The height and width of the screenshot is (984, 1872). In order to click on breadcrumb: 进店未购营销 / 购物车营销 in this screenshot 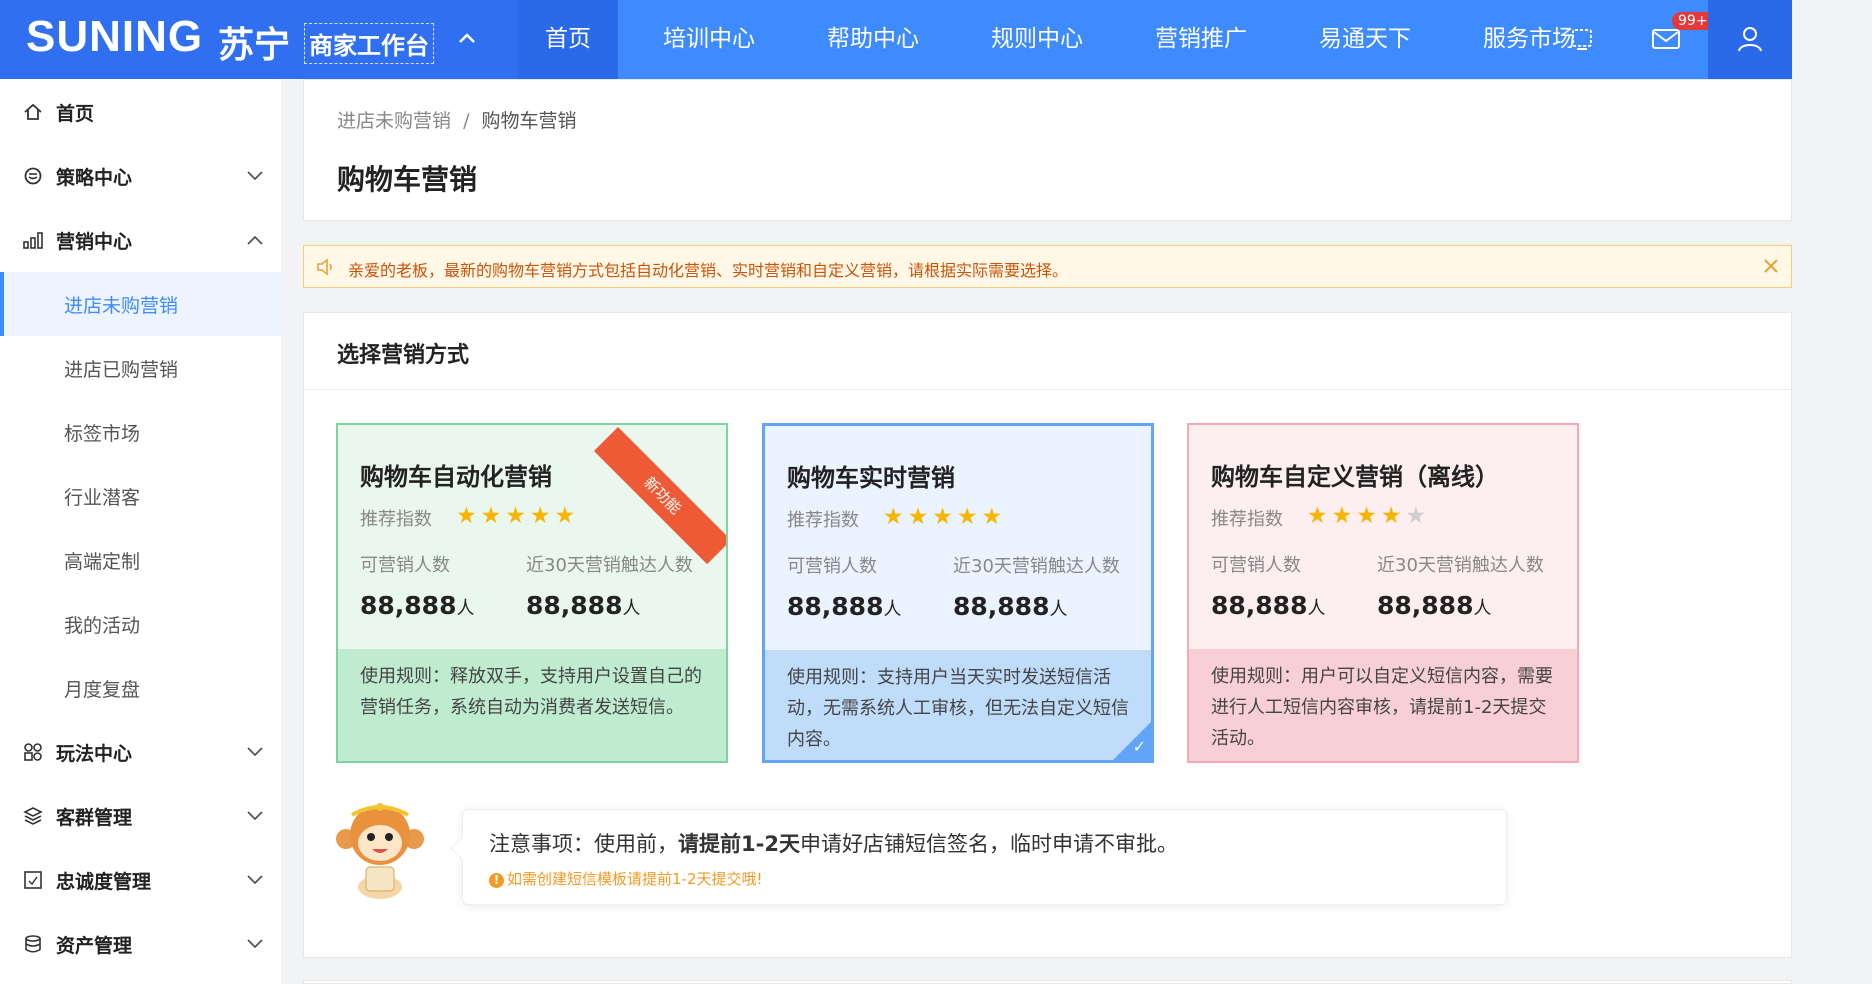, I will do `click(457, 119)`.